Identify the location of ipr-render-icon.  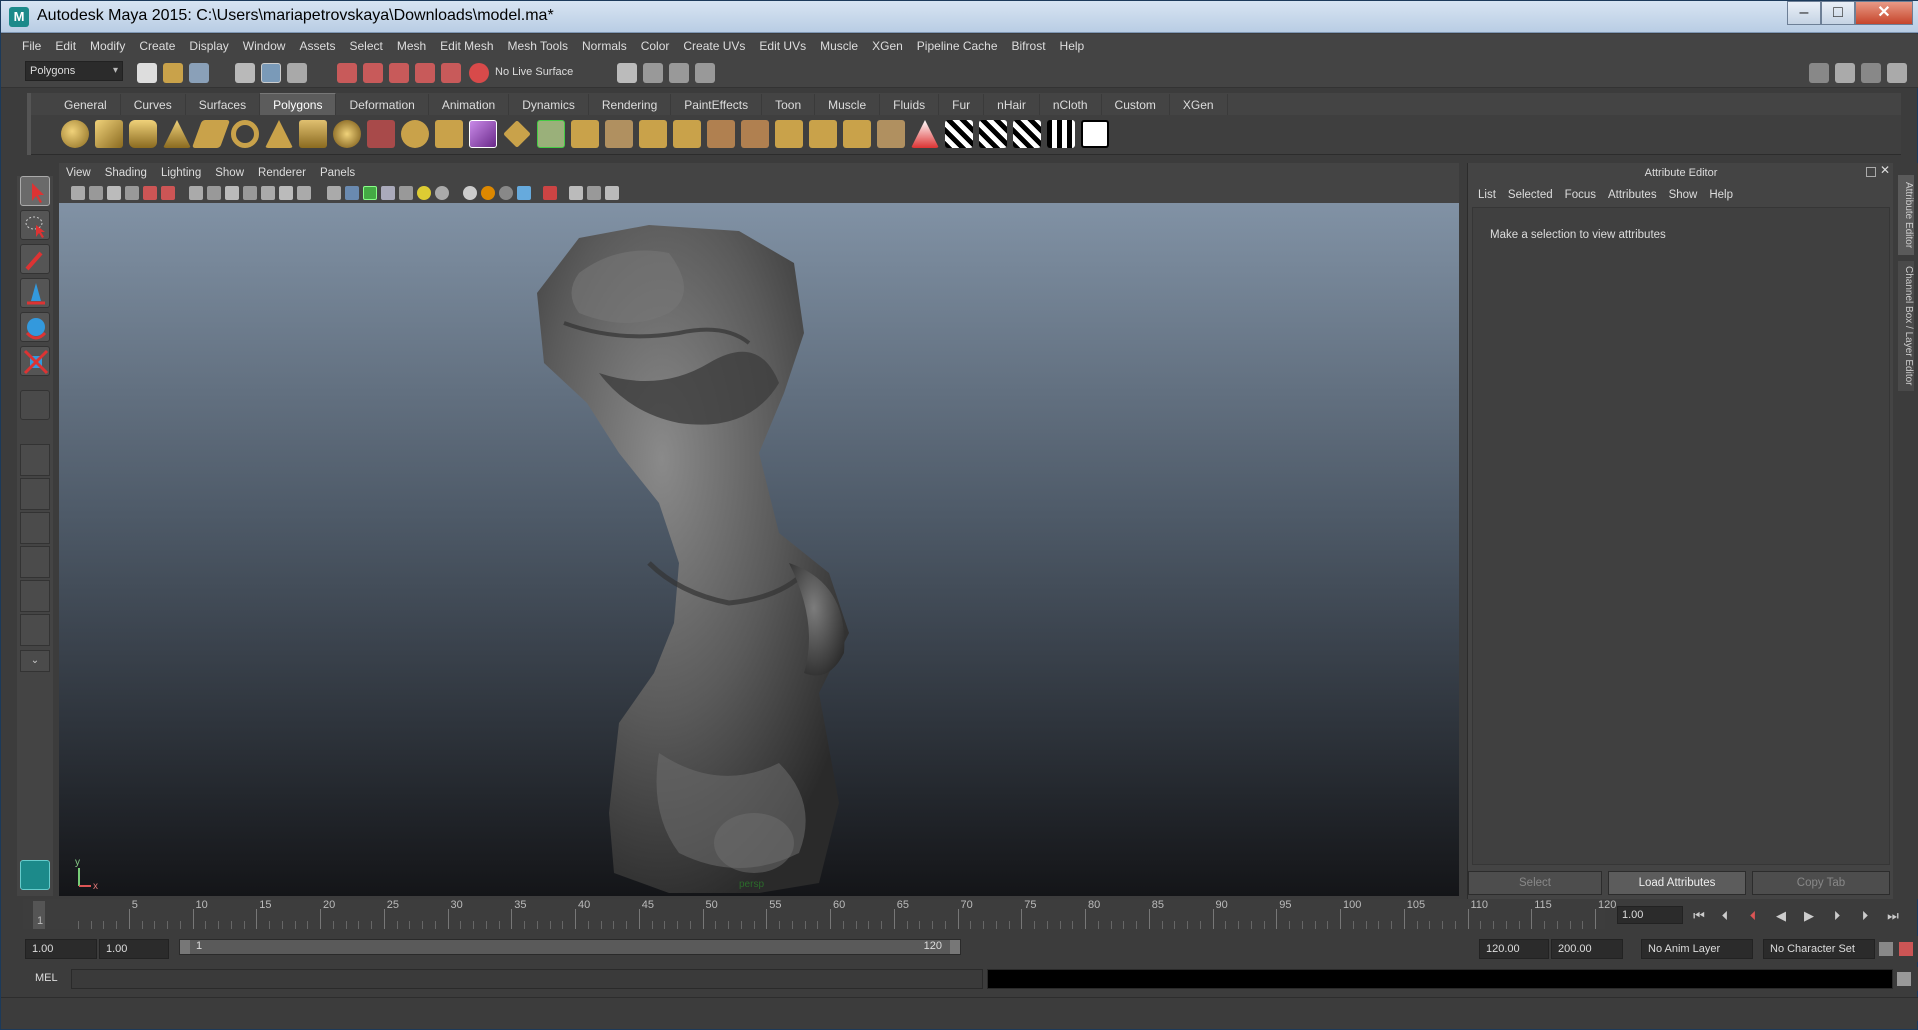
(679, 73).